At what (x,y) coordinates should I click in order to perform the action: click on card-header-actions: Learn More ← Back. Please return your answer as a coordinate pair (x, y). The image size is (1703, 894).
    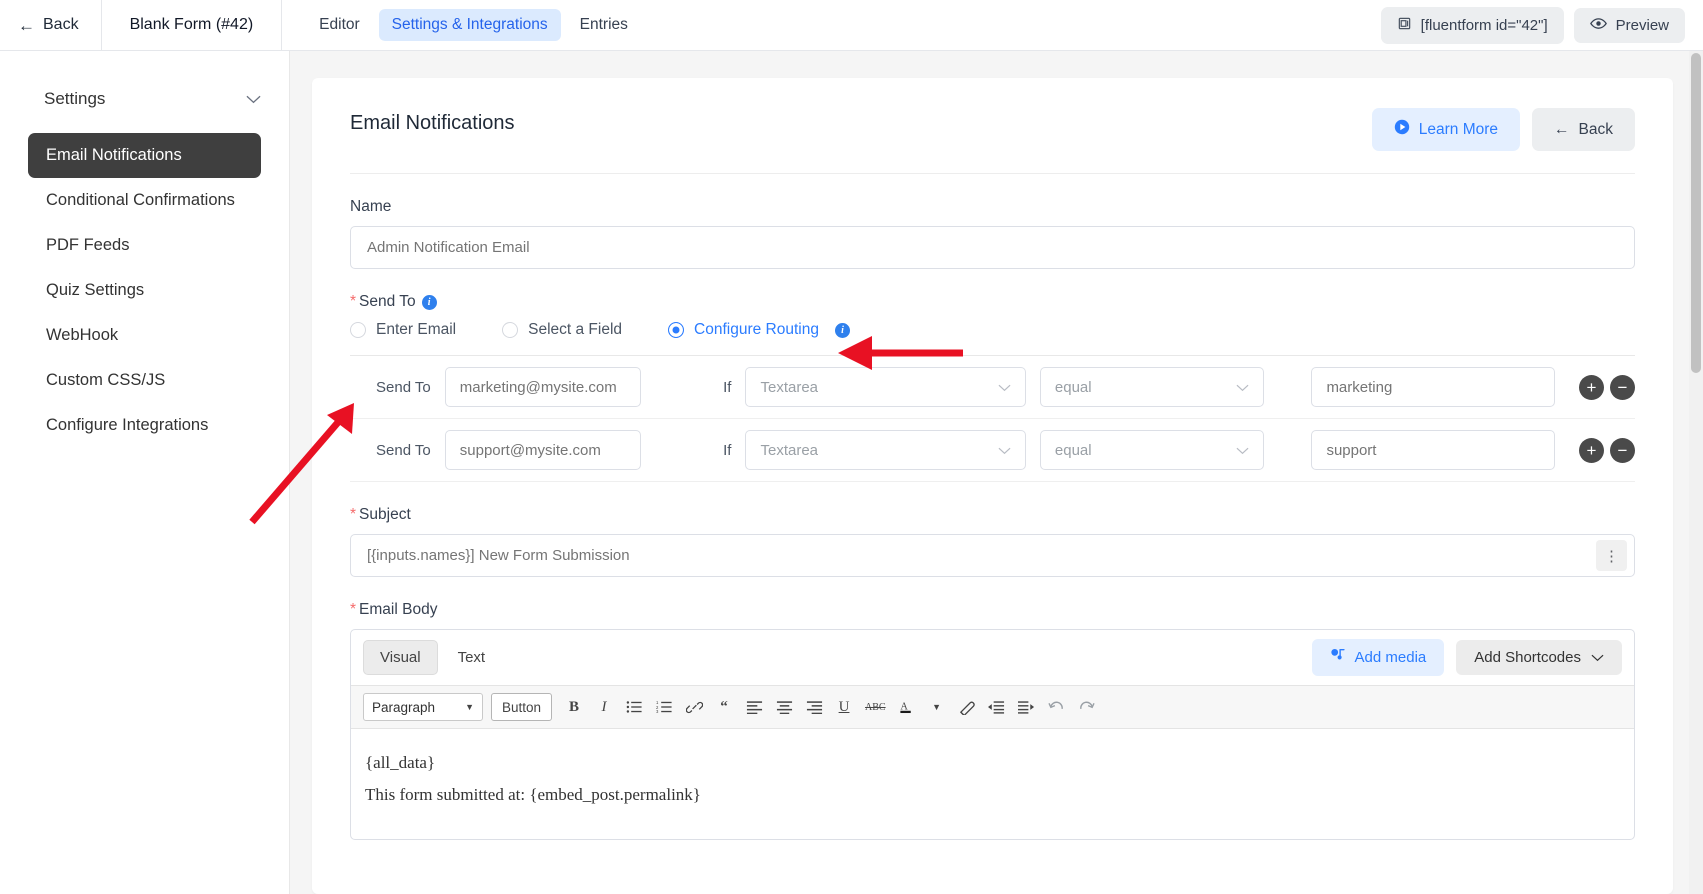
    Looking at the image, I should click on (1503, 129).